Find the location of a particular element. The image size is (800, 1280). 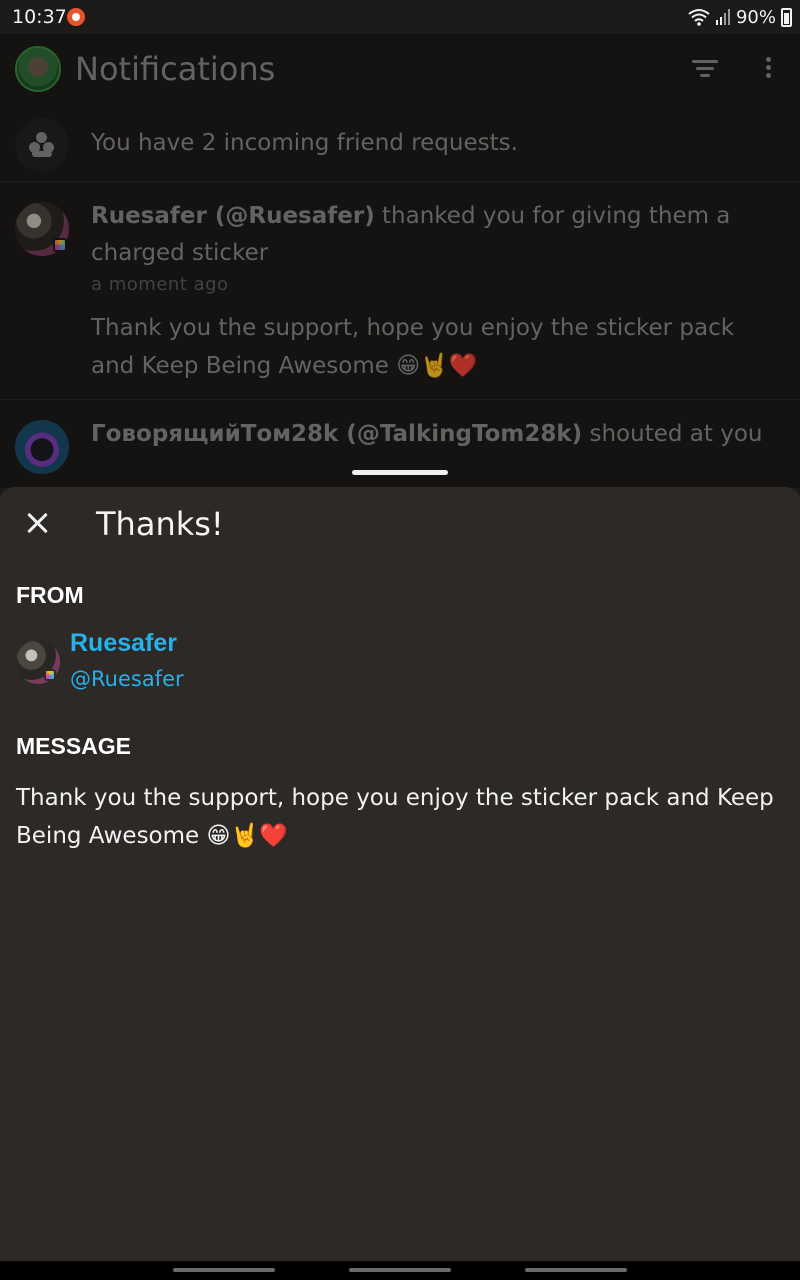

sender-handle: @Ruesafer is located at coordinates (127, 679).